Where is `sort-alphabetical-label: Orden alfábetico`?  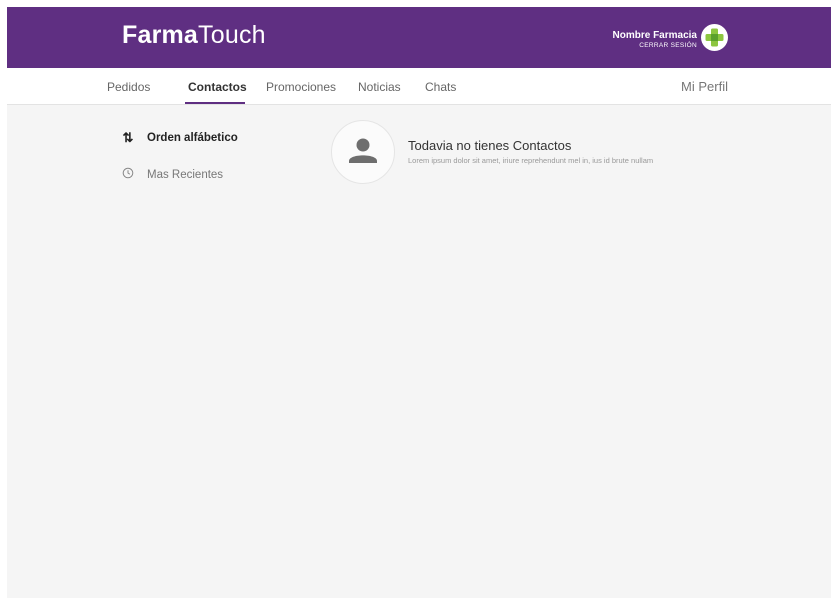
sort-alphabetical-label: Orden alfábetico is located at coordinates (192, 138).